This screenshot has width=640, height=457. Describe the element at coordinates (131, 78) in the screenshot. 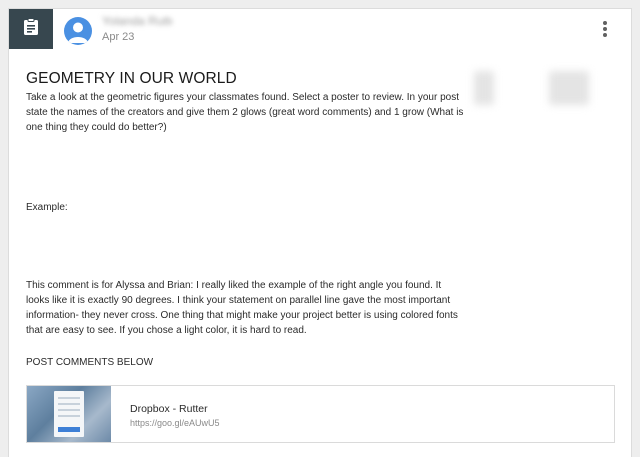

I see `post-title: GEOMETRY IN OUR WORLD` at that location.